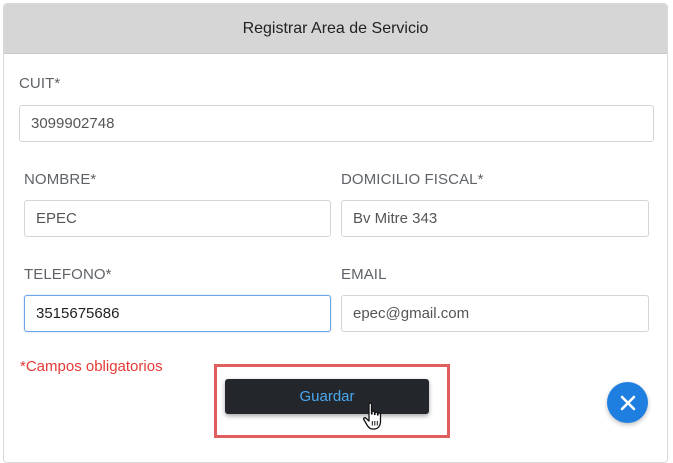  I want to click on modal-title: Registrar Area de Servicio, so click(335, 28).